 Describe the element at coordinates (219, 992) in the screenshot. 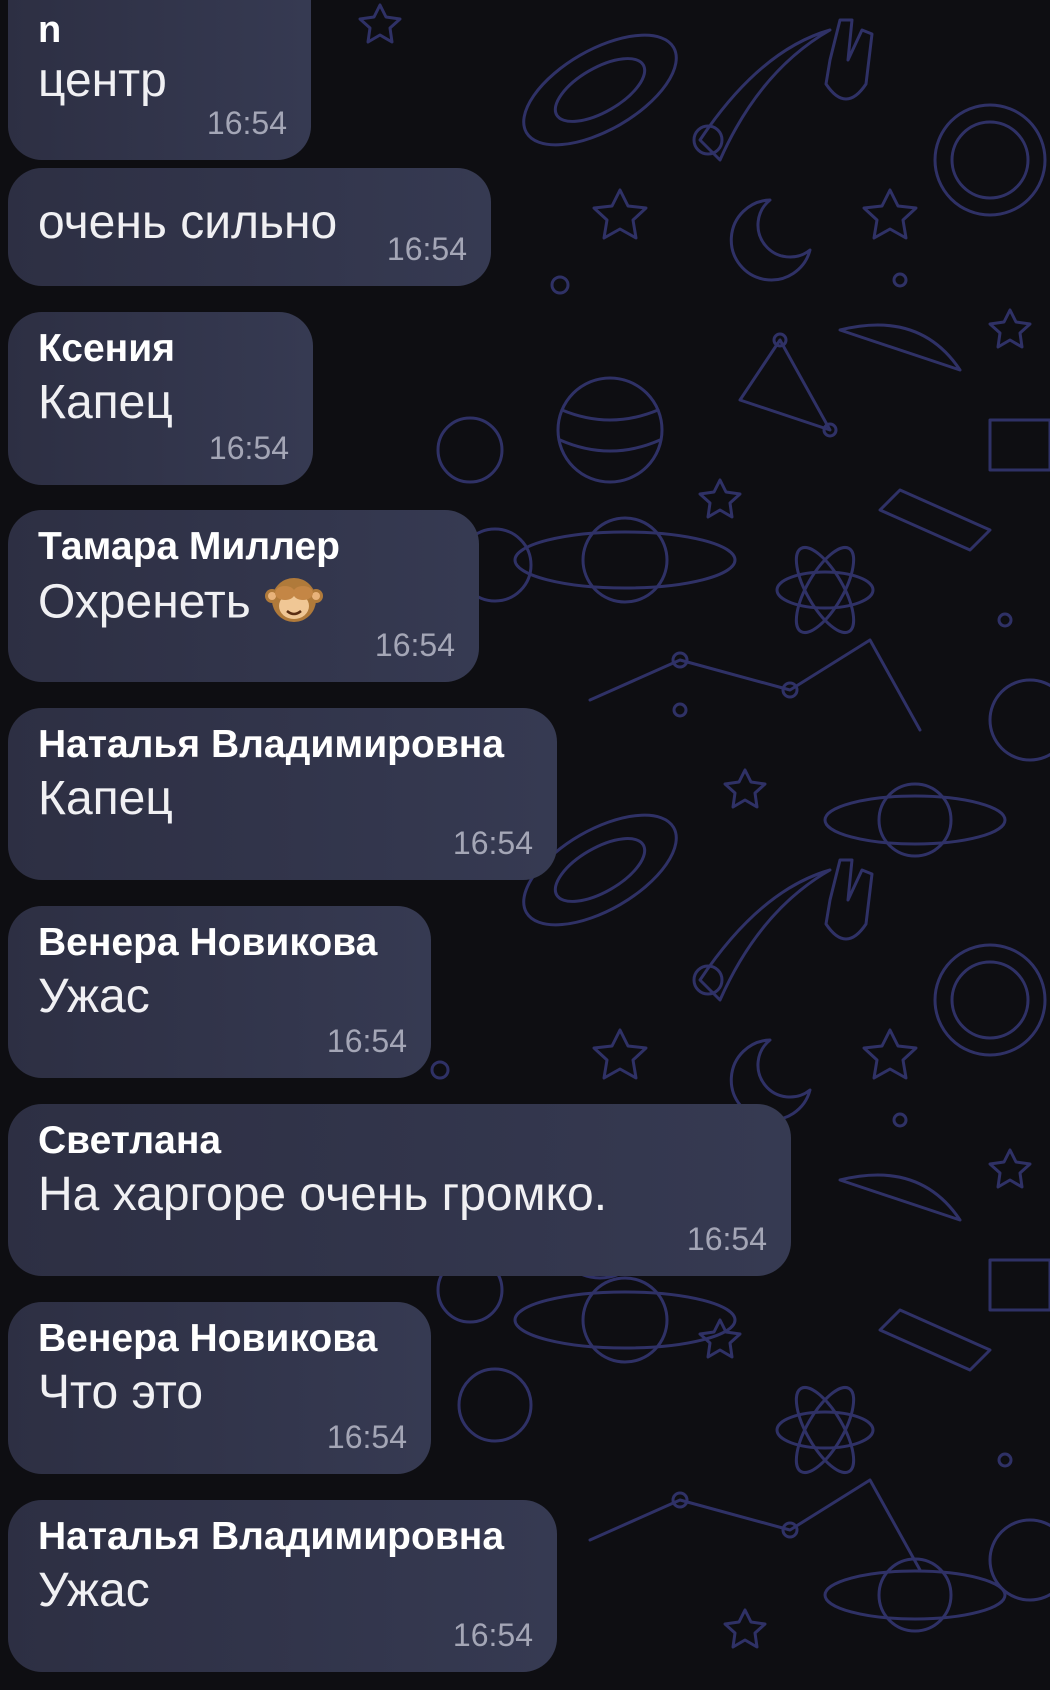

I see `message-bubble: Венера Новикова Ужас 16:54` at that location.